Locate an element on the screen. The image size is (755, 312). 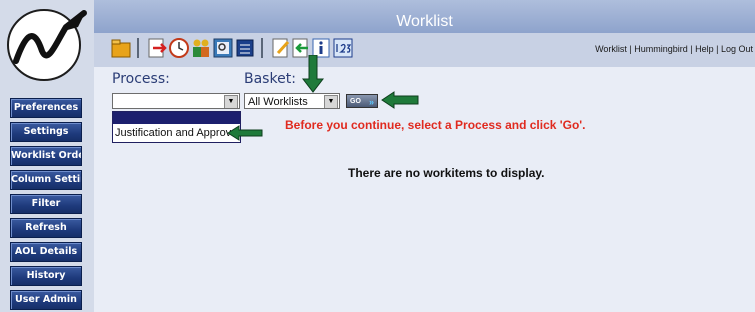
logo is located at coordinates (47, 45).